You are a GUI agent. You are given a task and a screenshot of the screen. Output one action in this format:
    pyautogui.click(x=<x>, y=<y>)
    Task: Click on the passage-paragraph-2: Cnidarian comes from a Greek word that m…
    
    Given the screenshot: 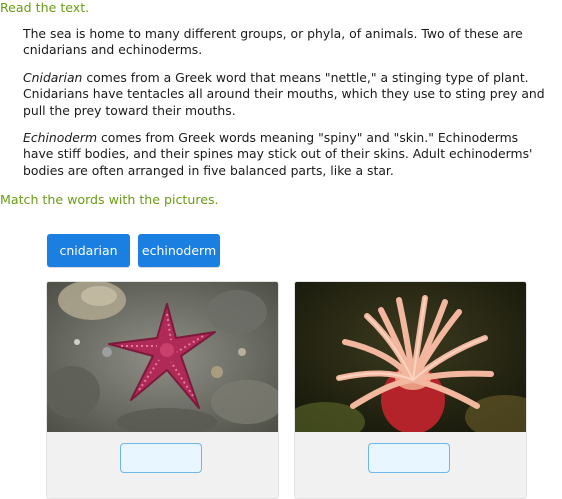 What is the action you would take?
    pyautogui.click(x=287, y=94)
    